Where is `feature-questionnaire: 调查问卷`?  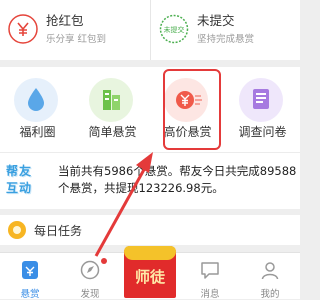
feature-questionnaire: 调查问卷 is located at coordinates (262, 109).